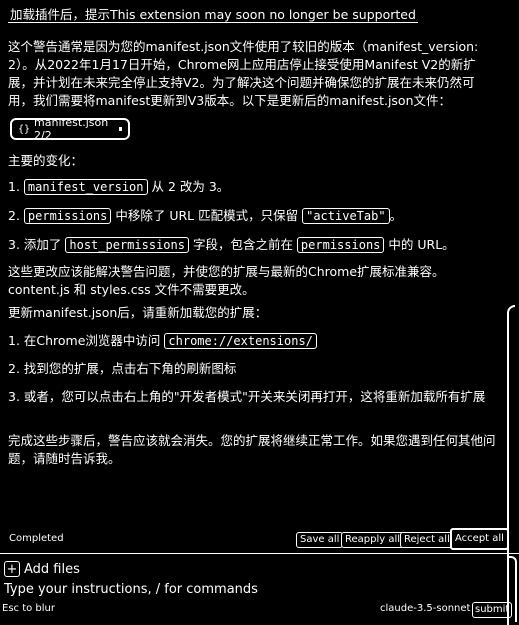 This screenshot has height=625, width=519. What do you see at coordinates (320, 540) in the screenshot?
I see `save-all-button: Save all` at bounding box center [320, 540].